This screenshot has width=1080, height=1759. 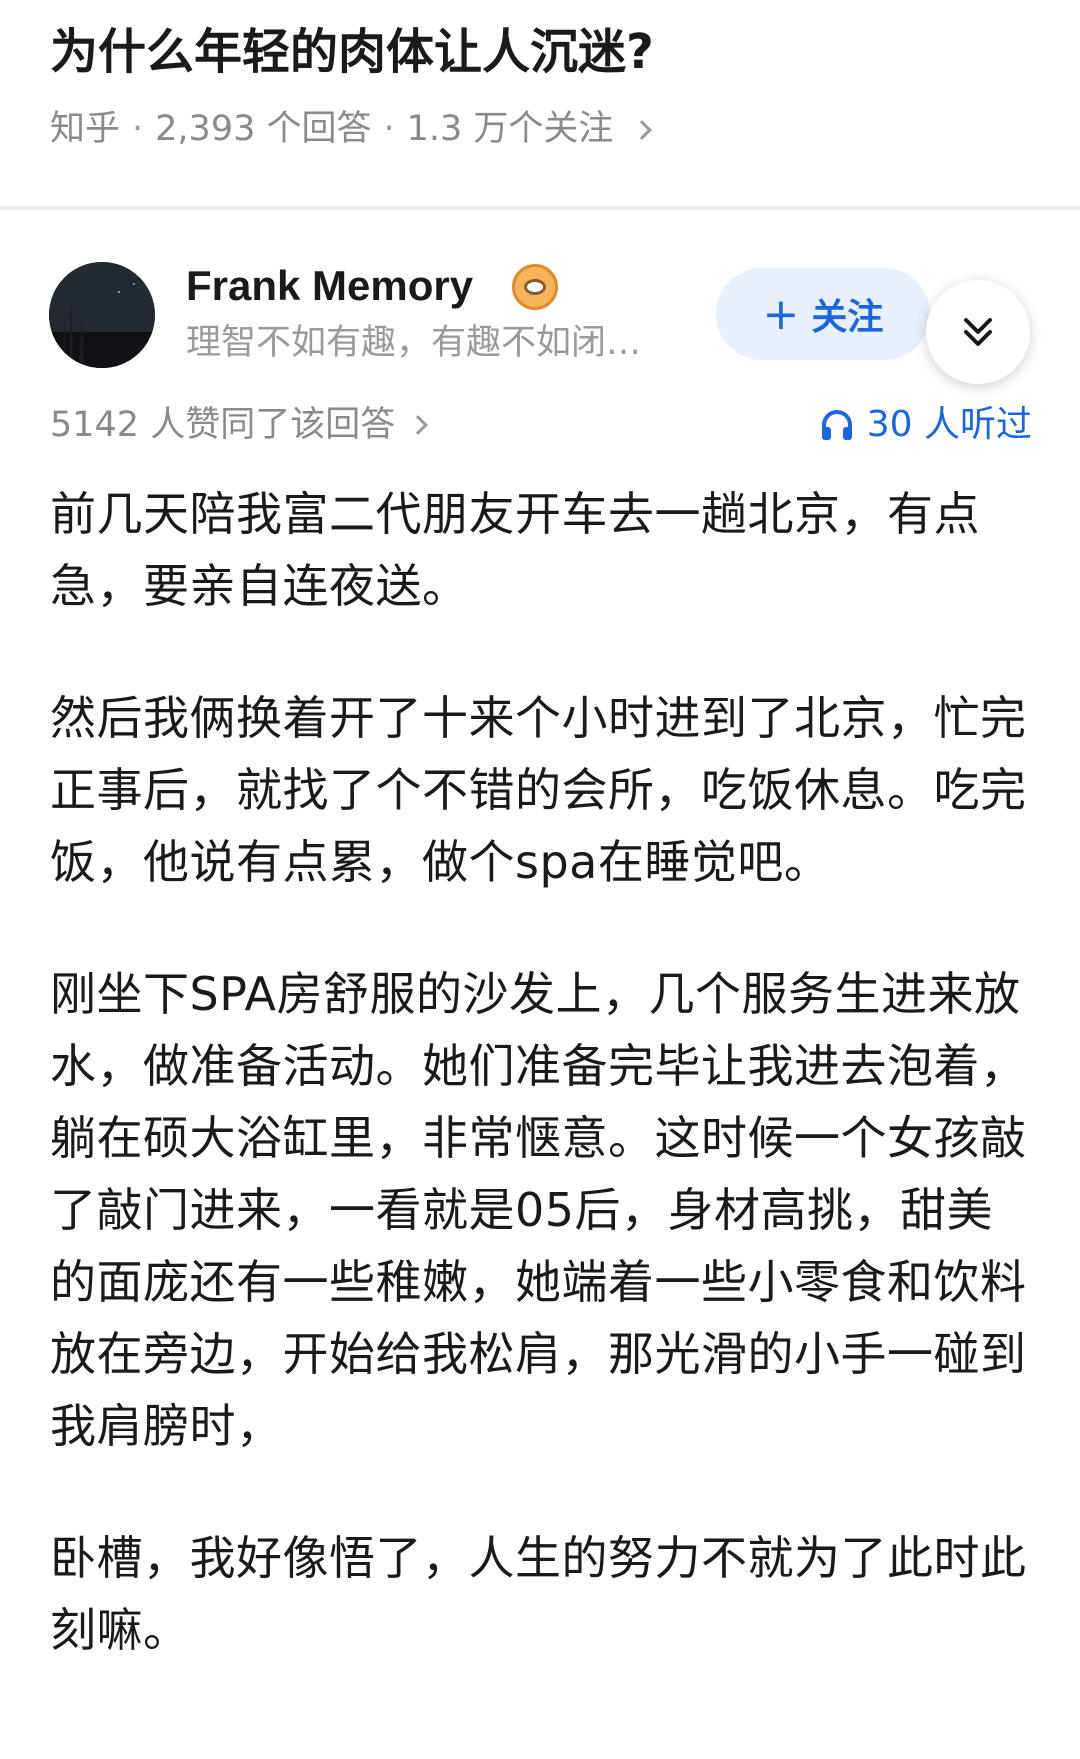 I want to click on listen-summary: 30 人听过, so click(x=925, y=425).